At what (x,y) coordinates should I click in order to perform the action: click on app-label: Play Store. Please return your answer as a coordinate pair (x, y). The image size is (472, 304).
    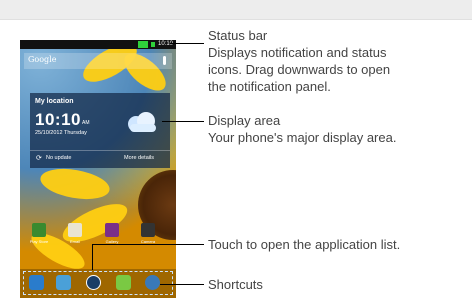
    Looking at the image, I should click on (39, 241).